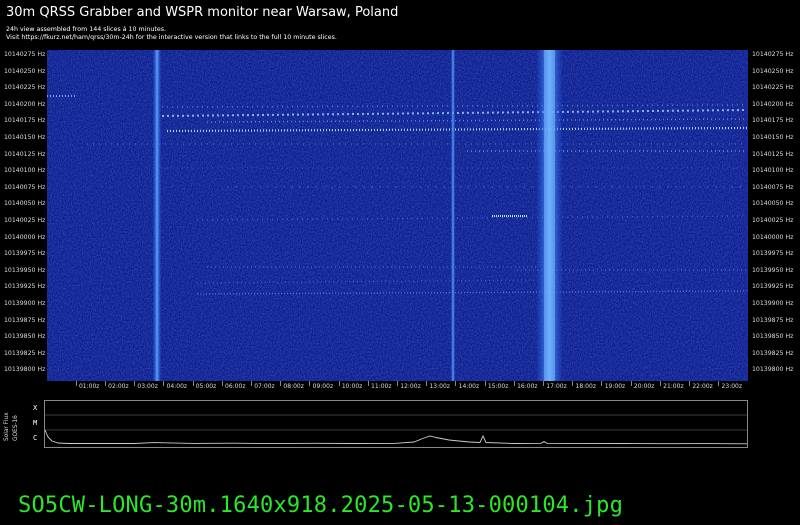  What do you see at coordinates (147, 386) in the screenshot?
I see `x-tick-label: 03:00z` at bounding box center [147, 386].